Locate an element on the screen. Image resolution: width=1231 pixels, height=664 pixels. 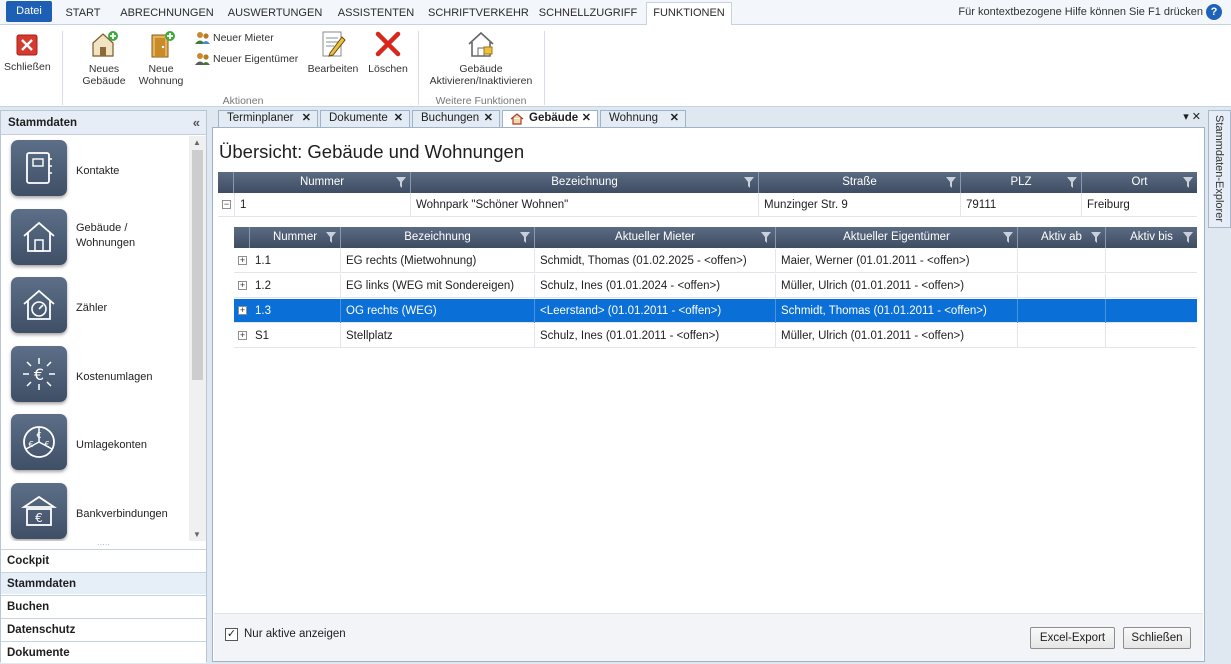
scroll-up-arrow-icon: ▲ is located at coordinates (197, 142).